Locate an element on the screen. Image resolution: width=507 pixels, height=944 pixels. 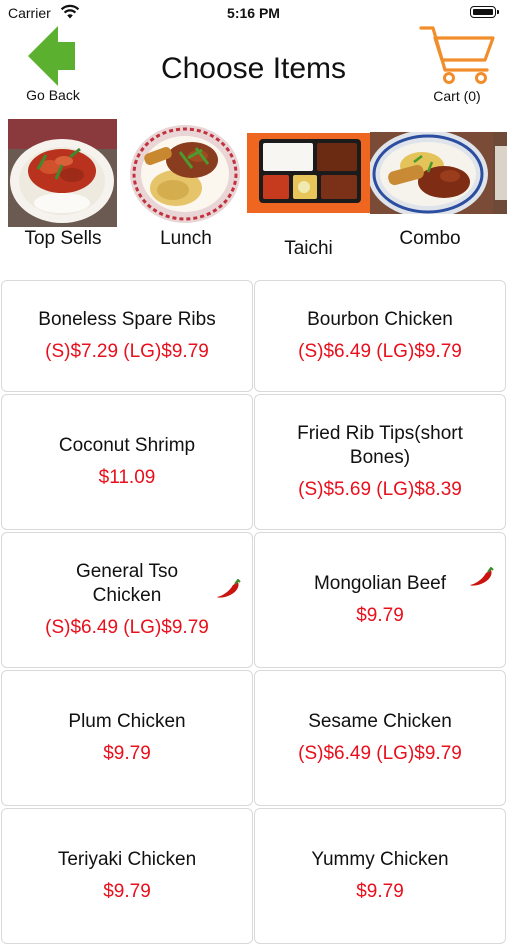
menu-item: Plum Chicken $9.79 is located at coordinates (127, 738).